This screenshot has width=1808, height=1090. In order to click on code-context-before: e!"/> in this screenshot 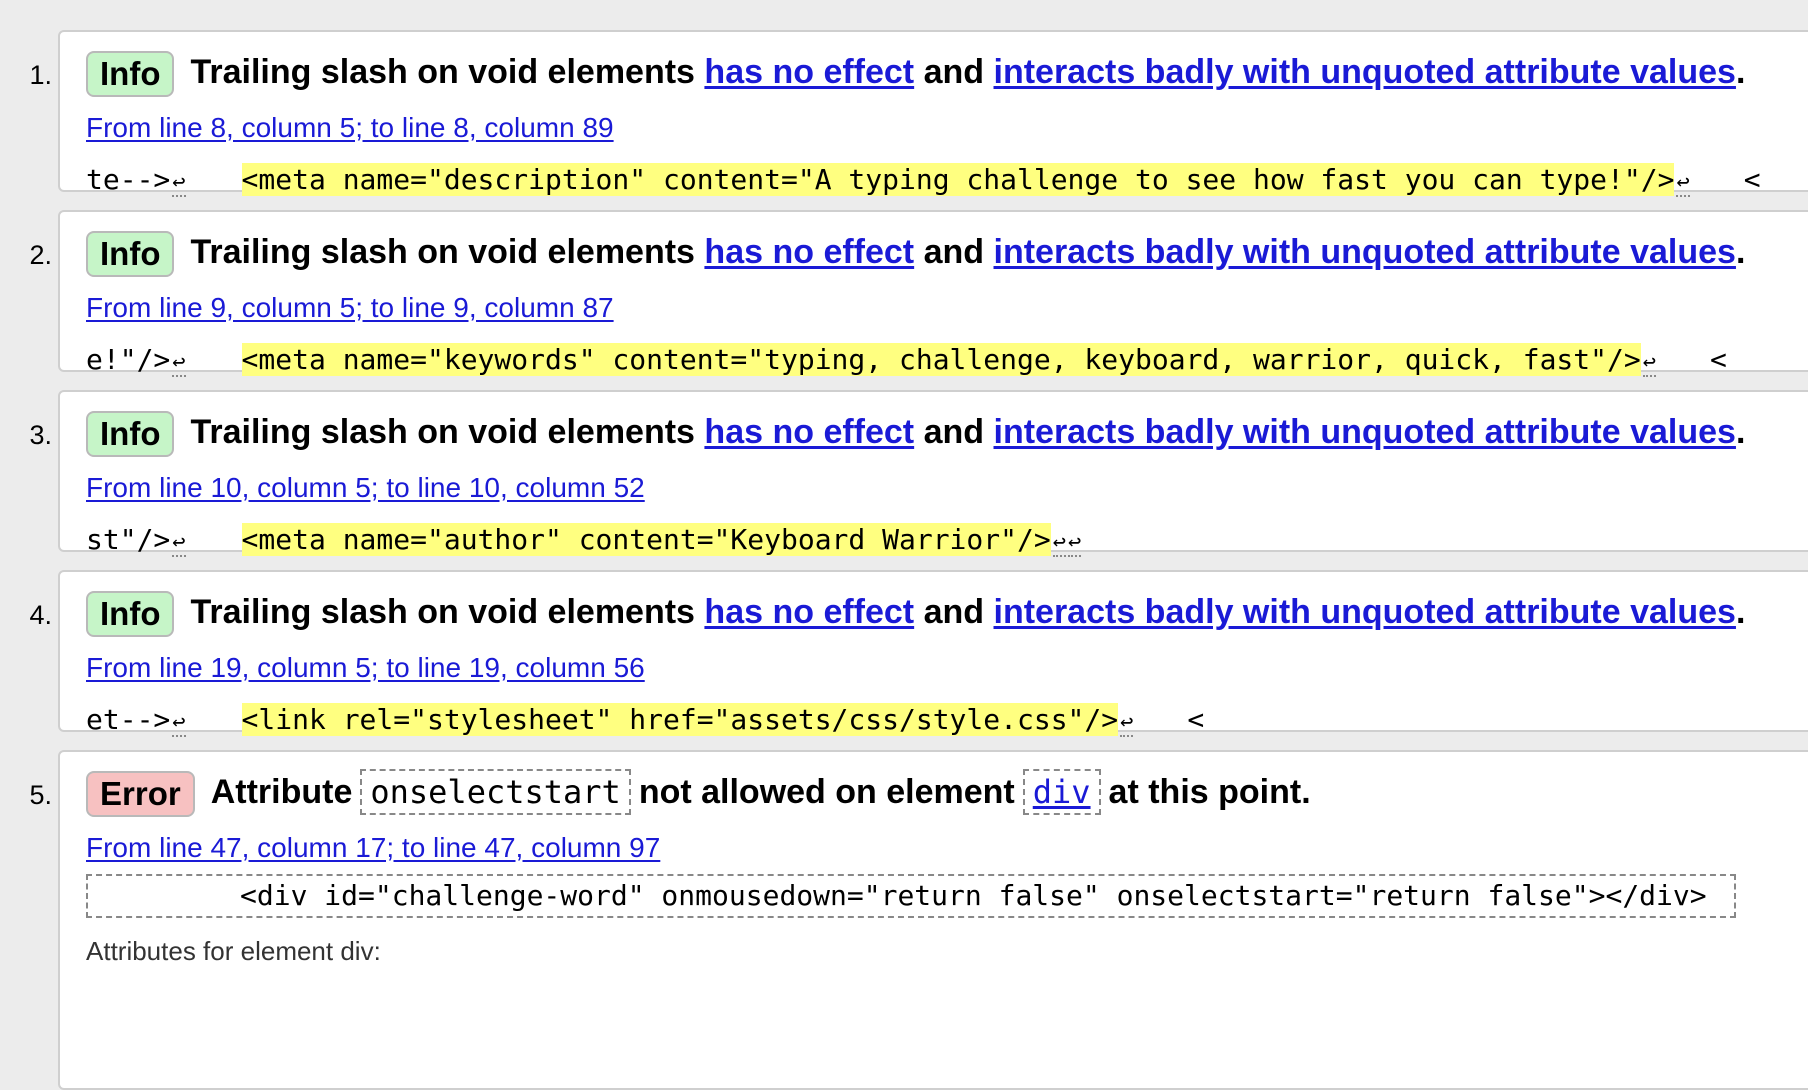, I will do `click(128, 359)`.